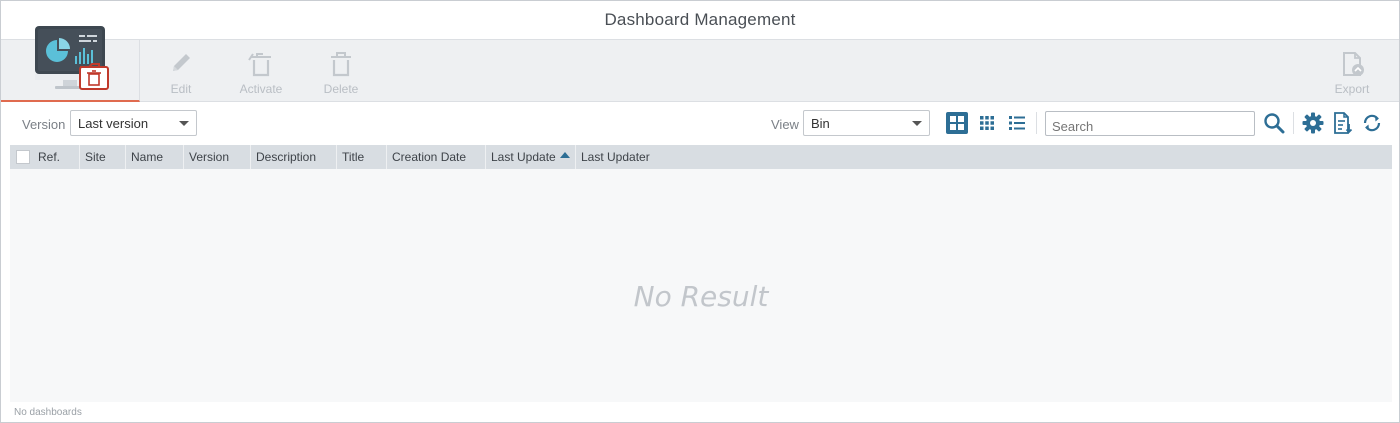 The image size is (1400, 423). Describe the element at coordinates (1352, 89) in the screenshot. I see `export-label: Export` at that location.